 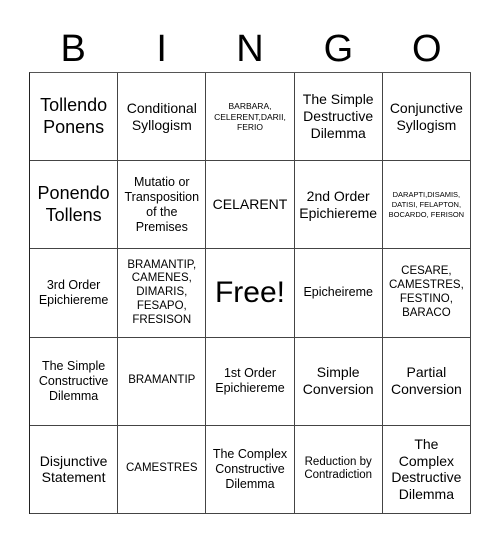 I want to click on header-letter-o: O, so click(x=427, y=49).